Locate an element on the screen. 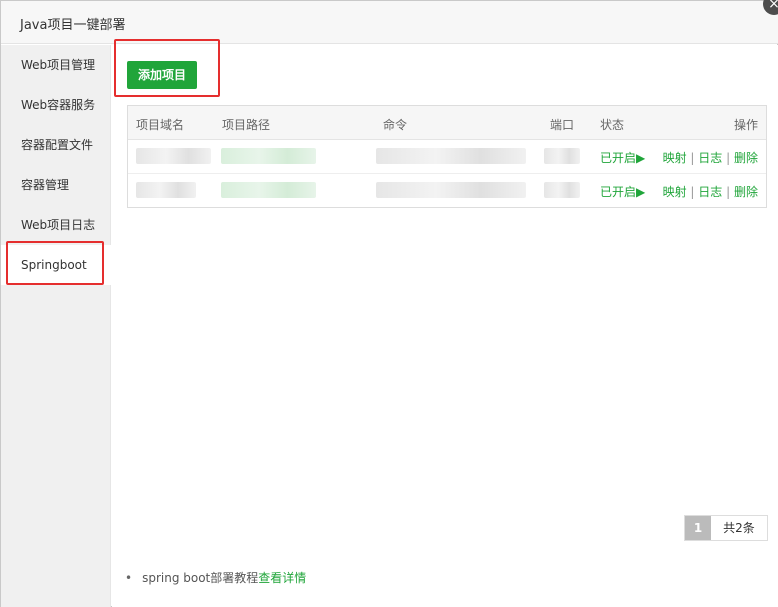 The height and width of the screenshot is (607, 778). sidebar-item-container-config: 容器配置文件 is located at coordinates (56, 145).